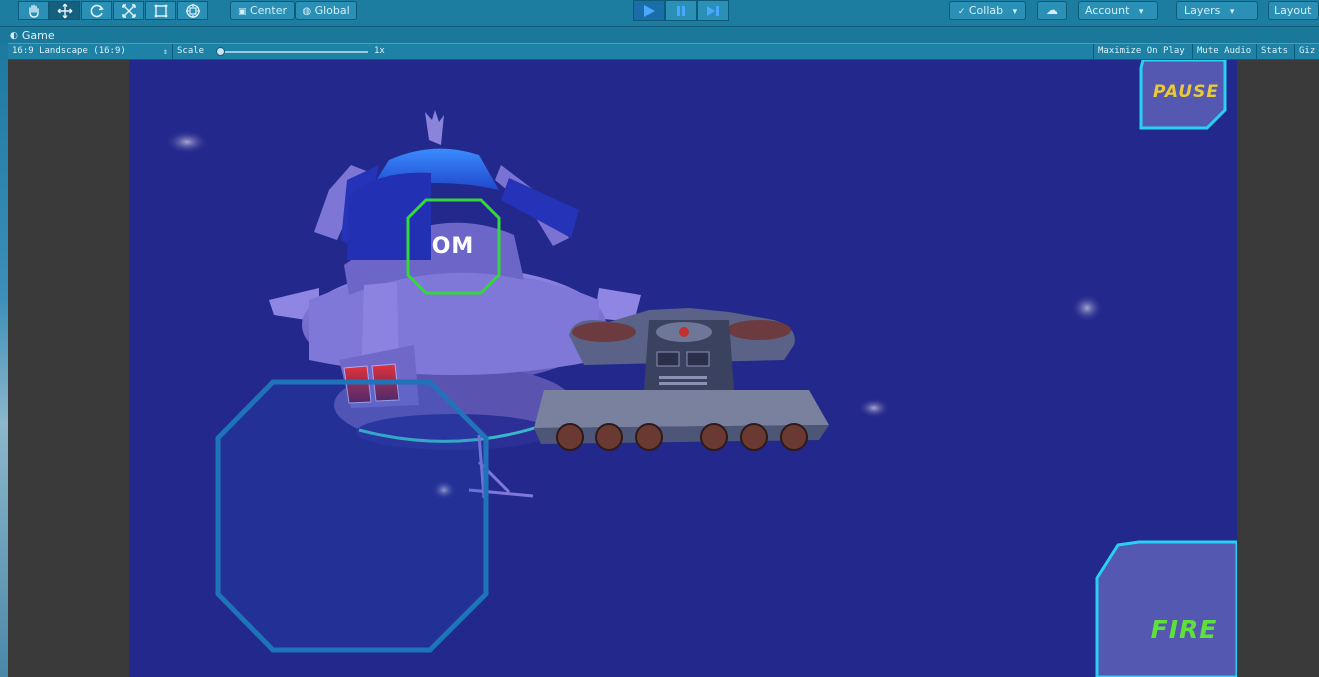 Image resolution: width=1319 pixels, height=677 pixels. I want to click on transform-tool-icon, so click(192, 10).